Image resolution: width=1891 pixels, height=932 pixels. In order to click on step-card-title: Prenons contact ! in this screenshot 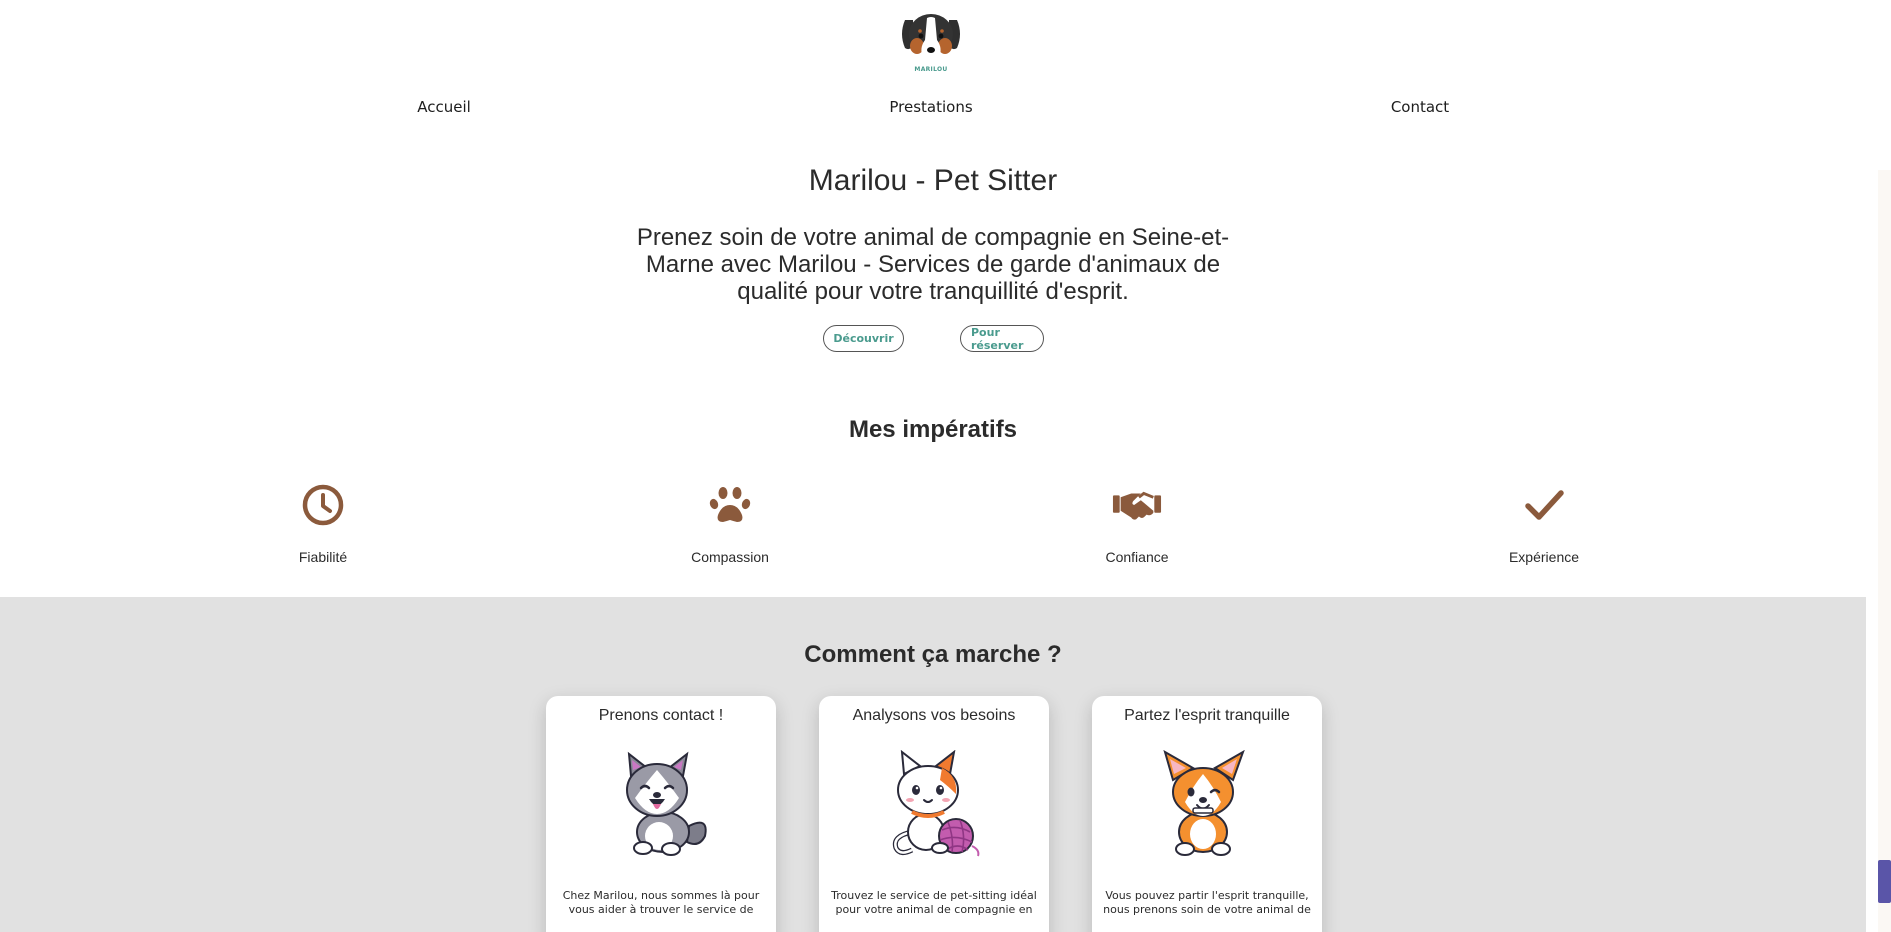, I will do `click(661, 715)`.